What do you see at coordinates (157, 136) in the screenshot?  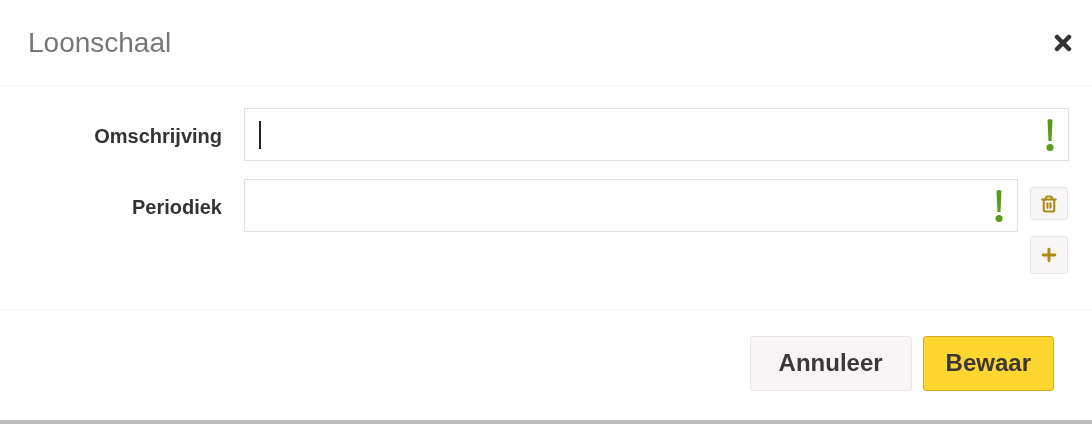 I see `field-label: Omschrijving` at bounding box center [157, 136].